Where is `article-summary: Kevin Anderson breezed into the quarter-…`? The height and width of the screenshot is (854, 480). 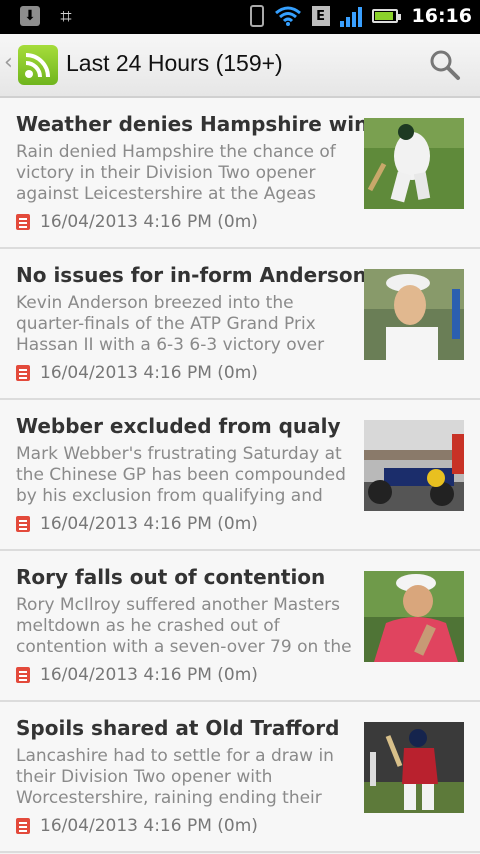
article-summary: Kevin Anderson breezed into the quarter-… is located at coordinates (170, 324).